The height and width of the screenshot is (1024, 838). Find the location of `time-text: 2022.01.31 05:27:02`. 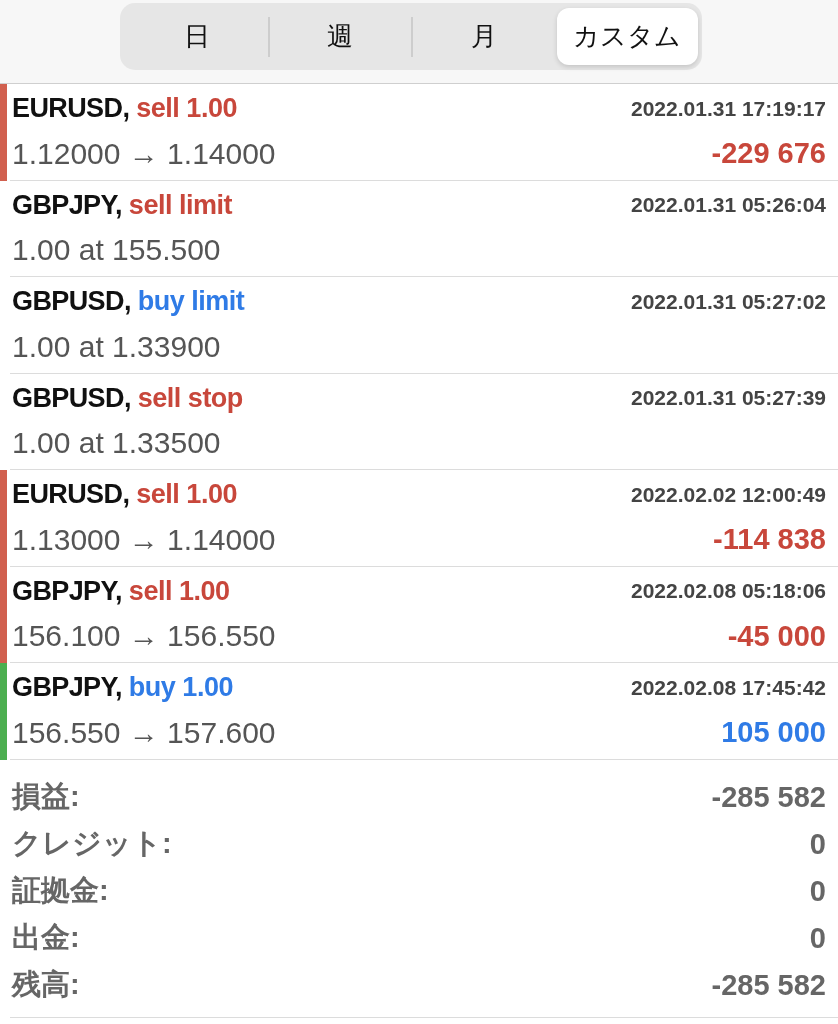

time-text: 2022.01.31 05:27:02 is located at coordinates (728, 301).